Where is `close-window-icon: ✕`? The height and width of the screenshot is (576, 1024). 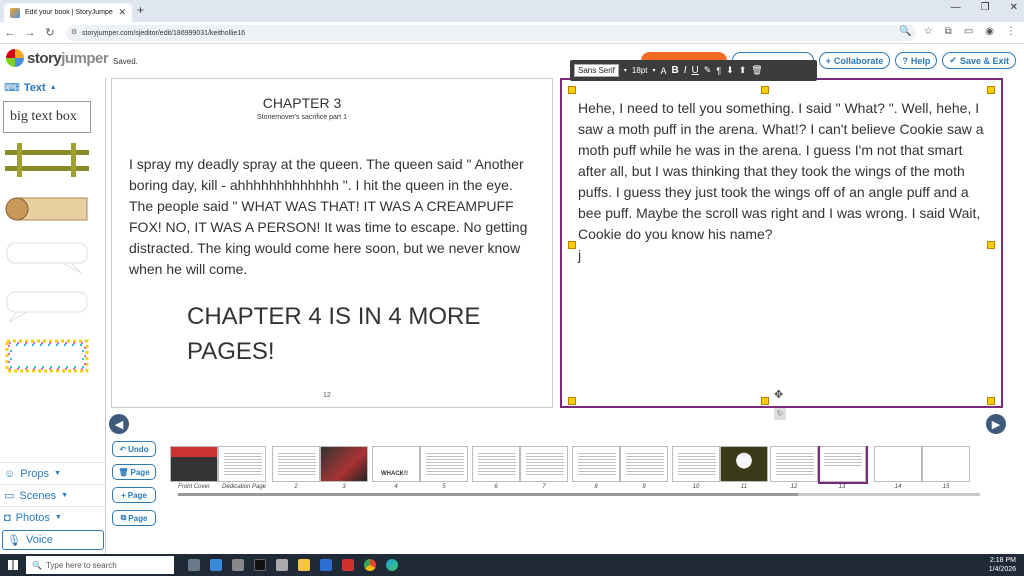
close-window-icon: ✕ is located at coordinates (1014, 7).